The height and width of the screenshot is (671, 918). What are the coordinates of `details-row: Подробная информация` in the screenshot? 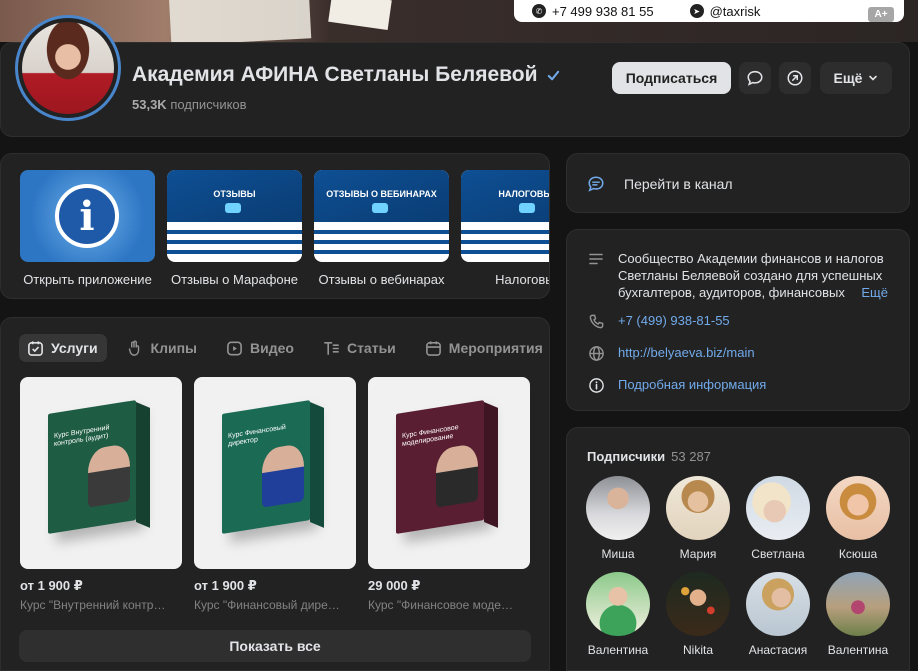 It's located at (676, 385).